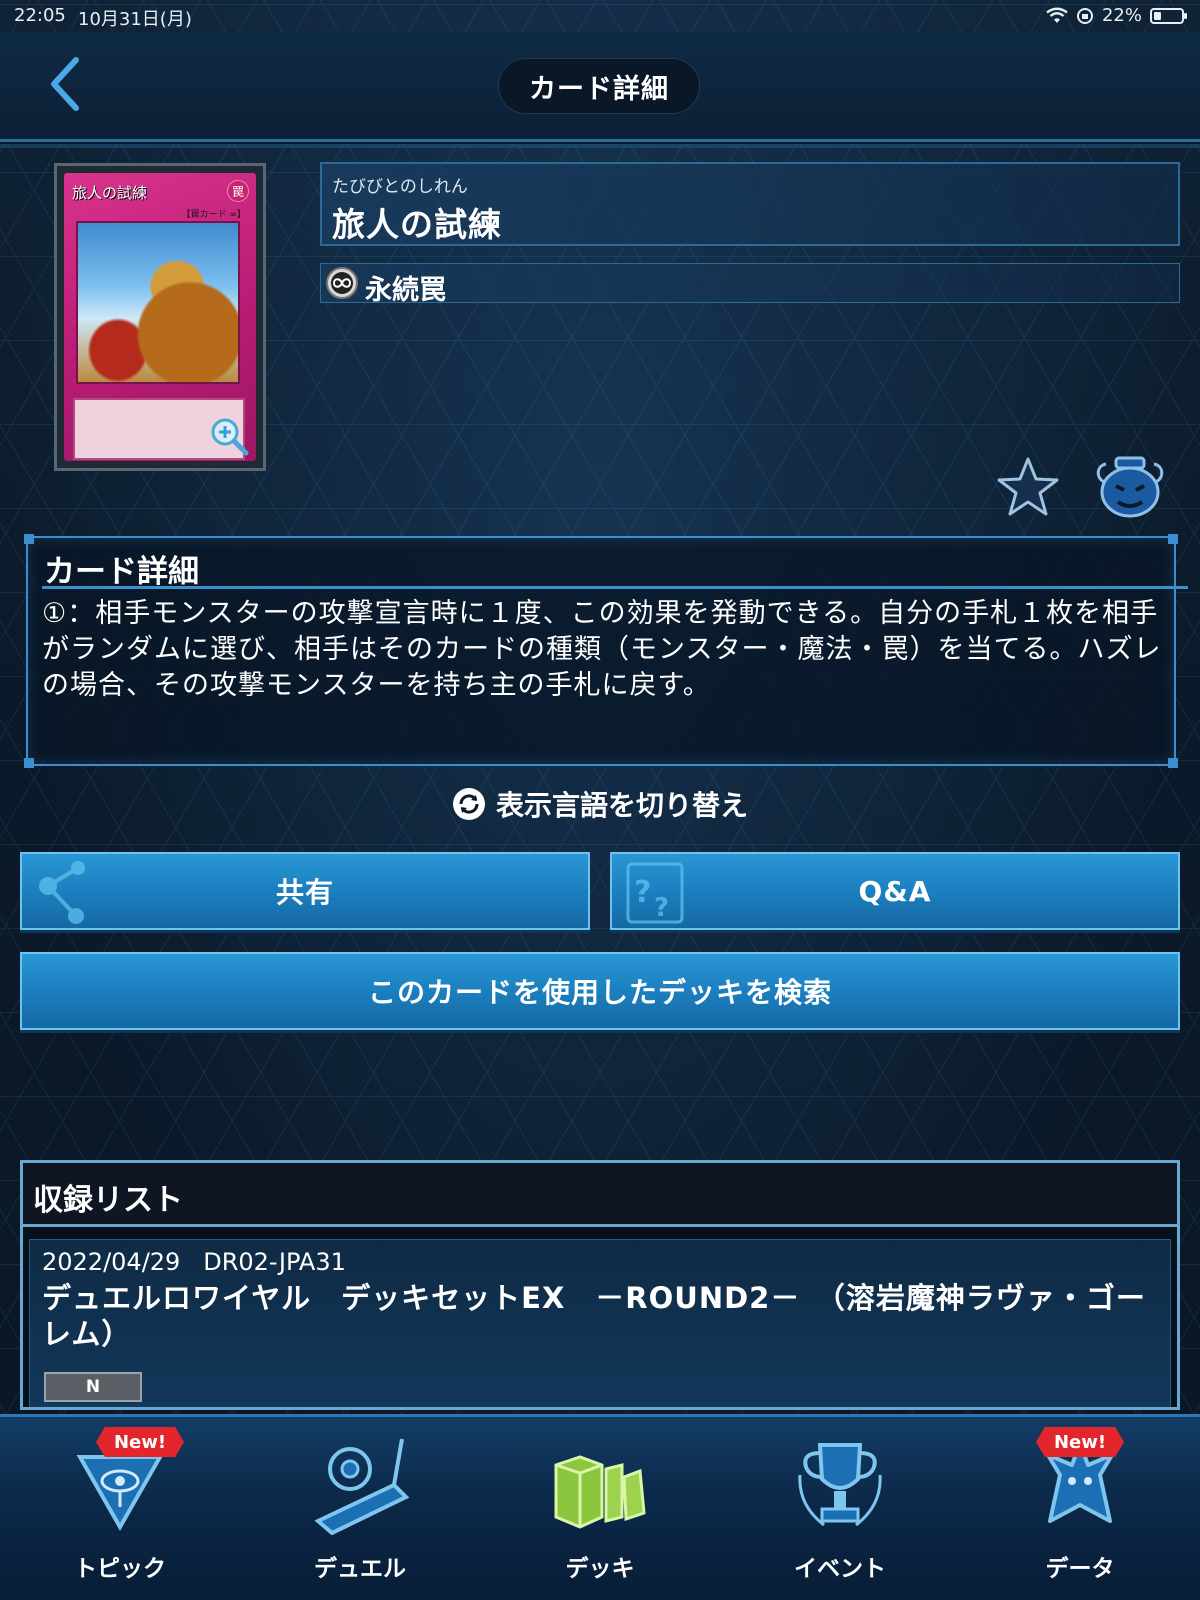 This screenshot has width=1200, height=1600. I want to click on status-bar: 22:05 10月31日(月) 22%, so click(600, 16).